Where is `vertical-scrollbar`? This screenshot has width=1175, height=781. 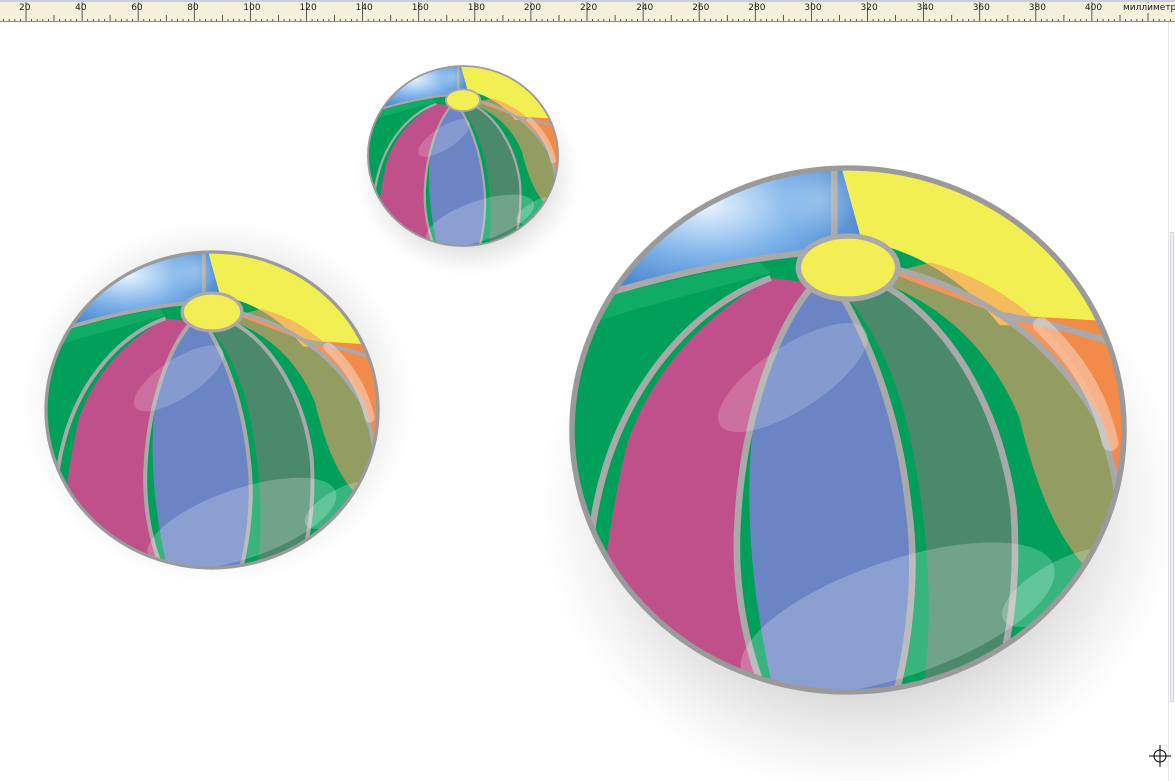
vertical-scrollbar is located at coordinates (1171, 401).